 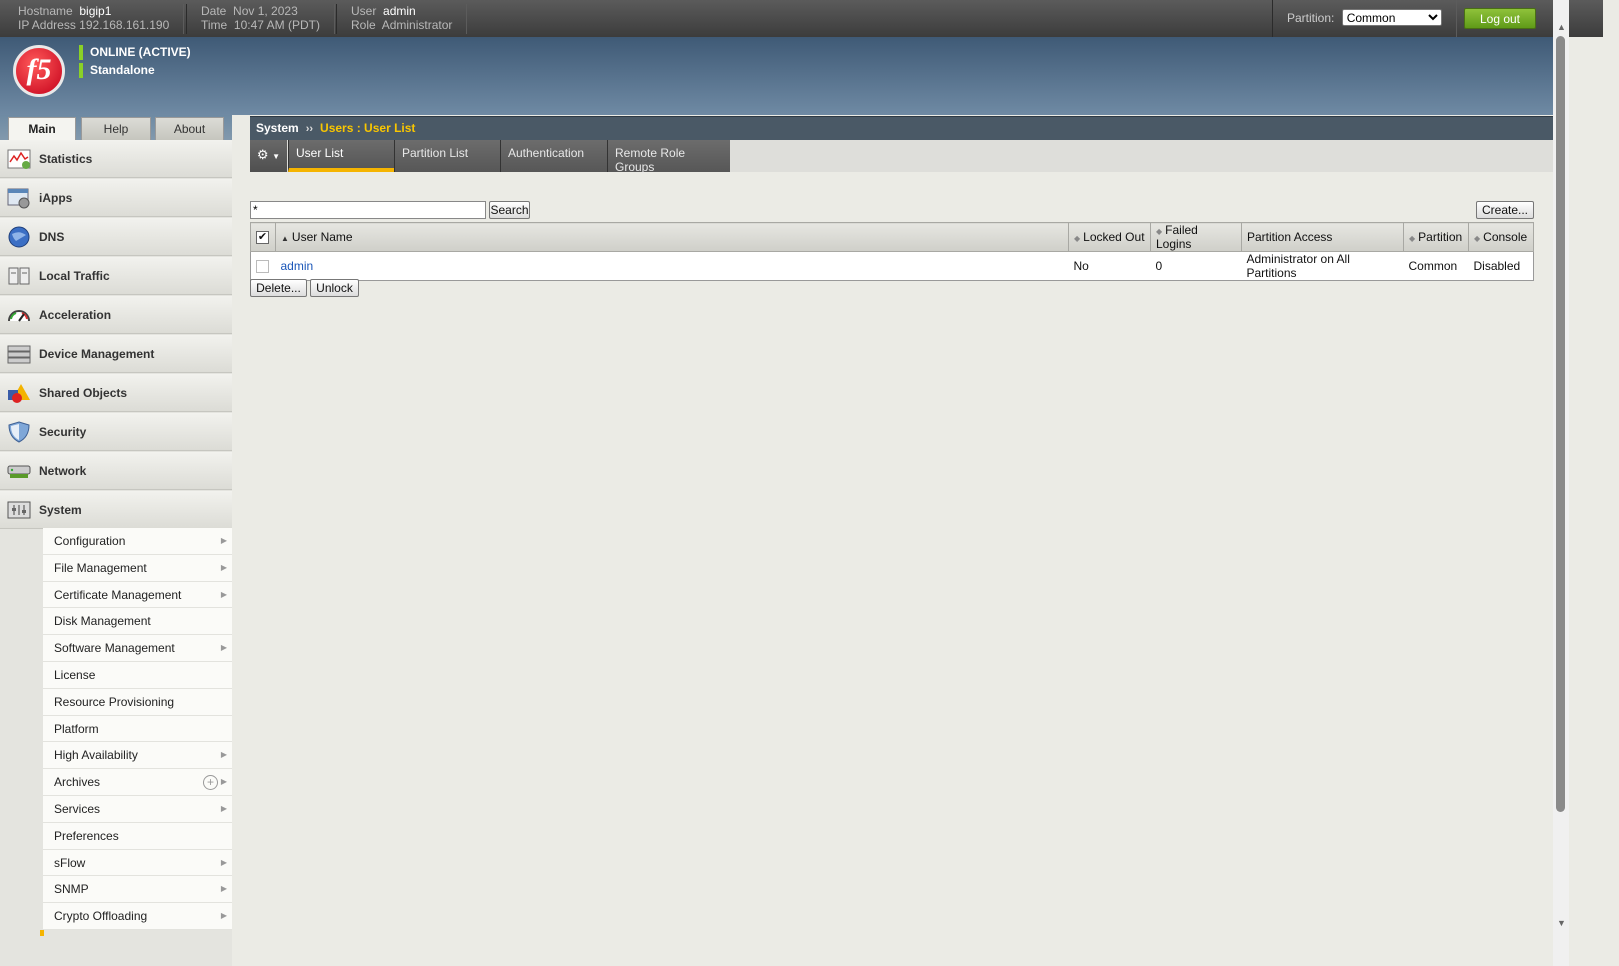 I want to click on unlock-button: Unlock, so click(x=334, y=288).